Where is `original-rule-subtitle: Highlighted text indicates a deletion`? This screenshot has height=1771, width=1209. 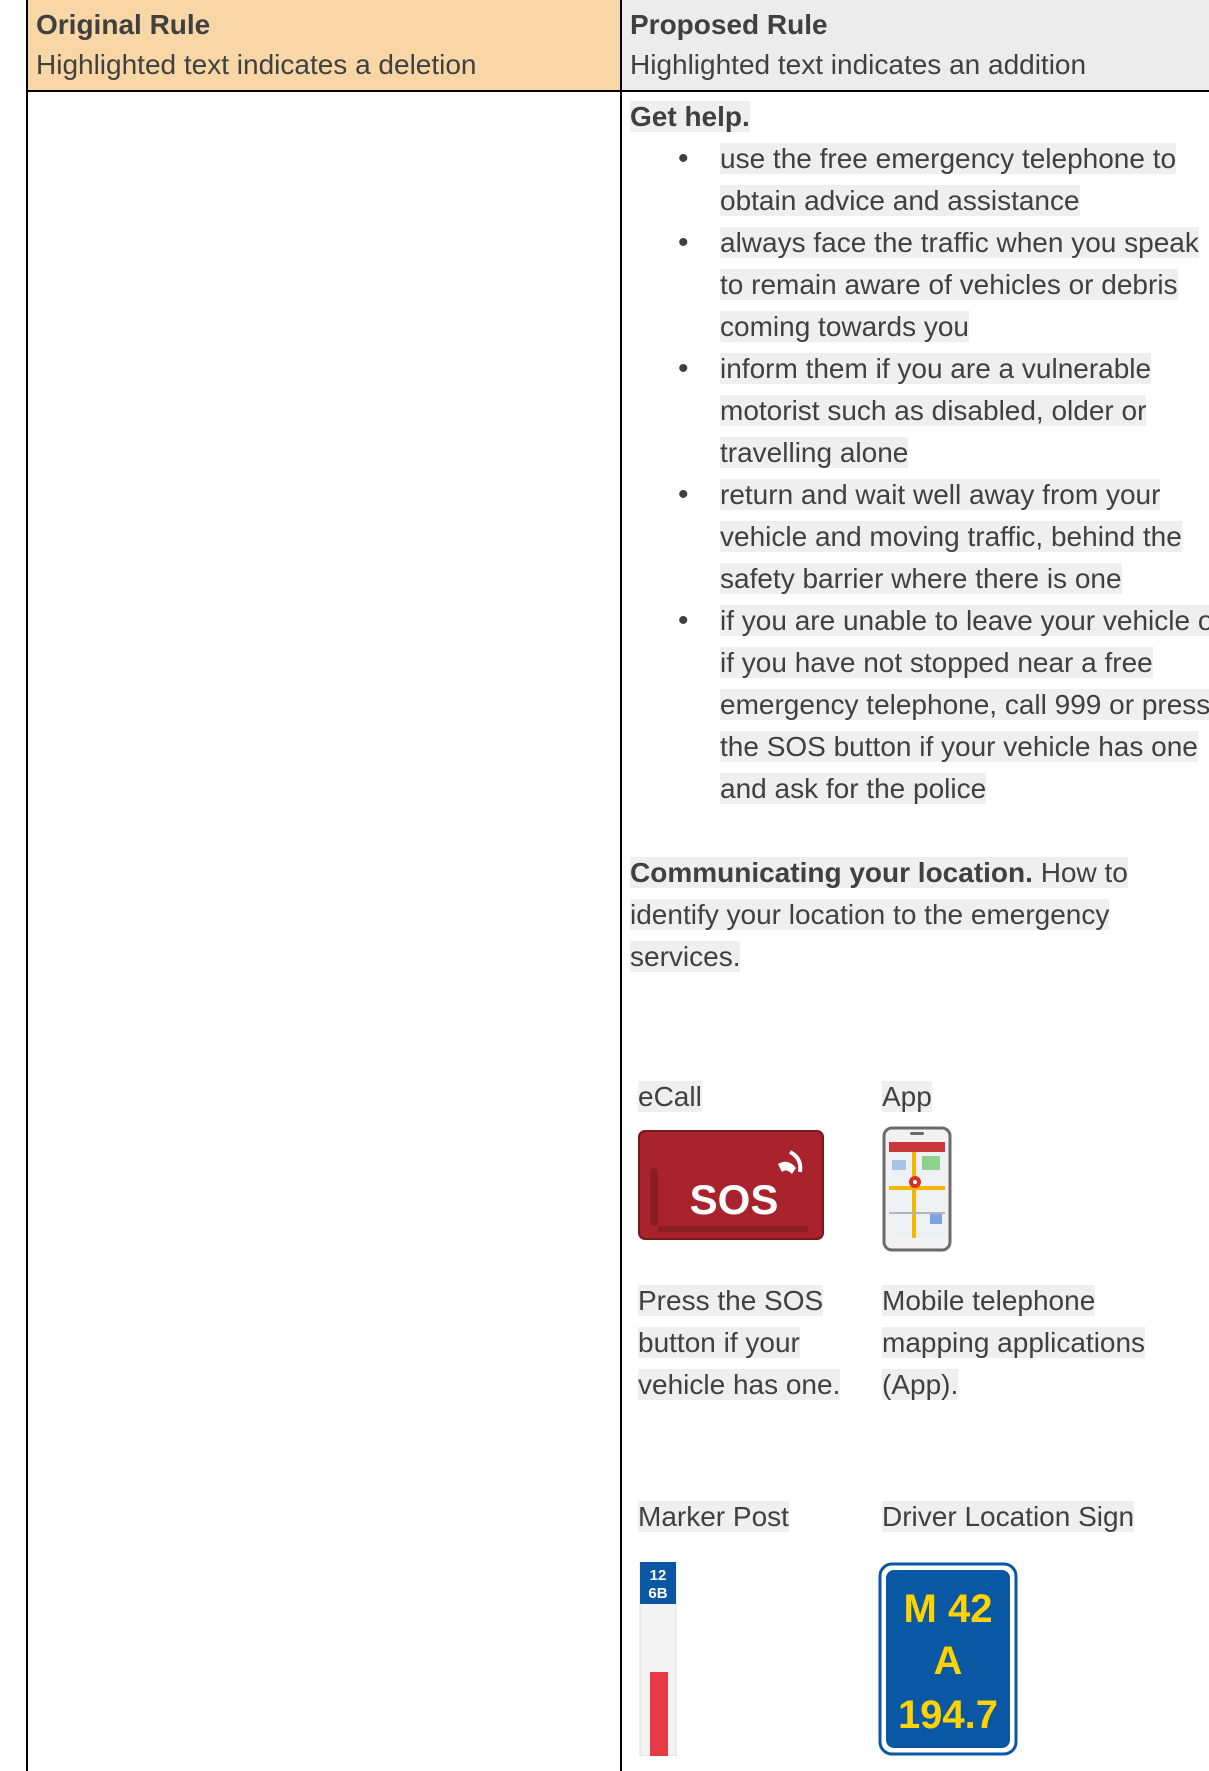 original-rule-subtitle: Highlighted text indicates a deletion is located at coordinates (256, 64).